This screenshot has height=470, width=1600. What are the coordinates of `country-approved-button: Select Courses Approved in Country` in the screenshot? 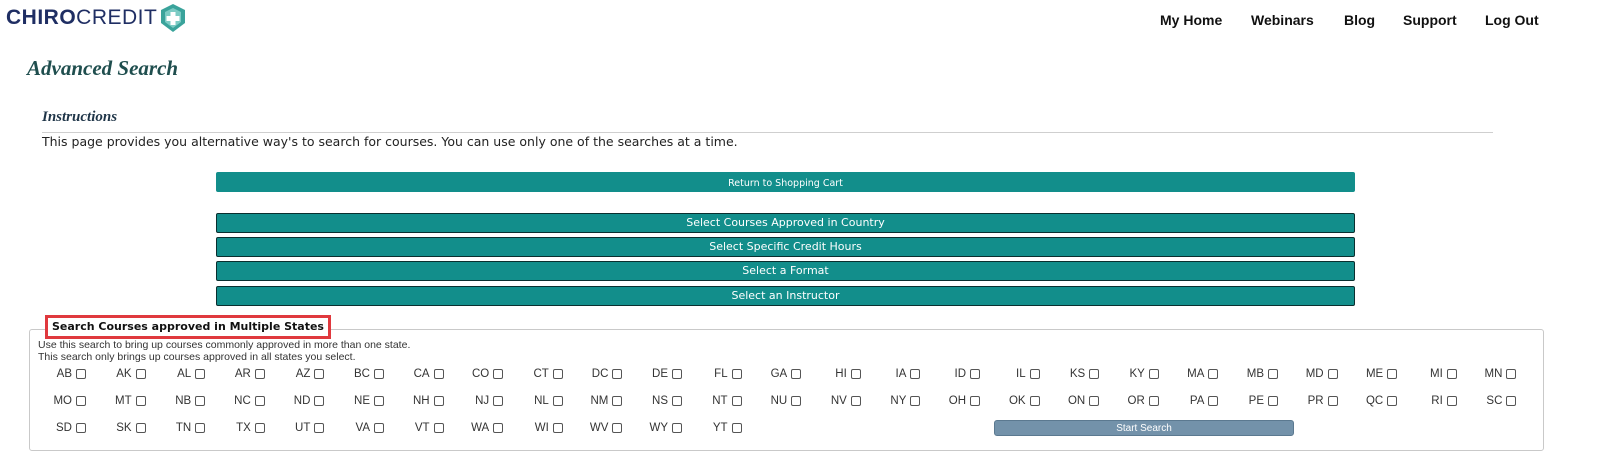 It's located at (785, 223).